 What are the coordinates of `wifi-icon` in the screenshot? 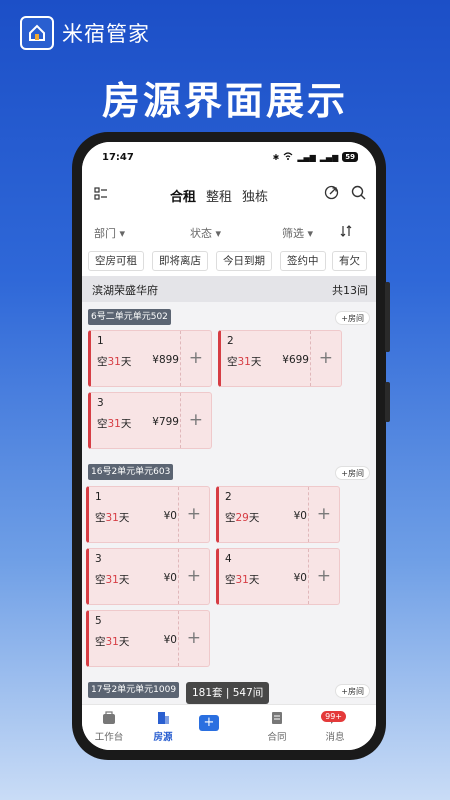 It's located at (288, 157).